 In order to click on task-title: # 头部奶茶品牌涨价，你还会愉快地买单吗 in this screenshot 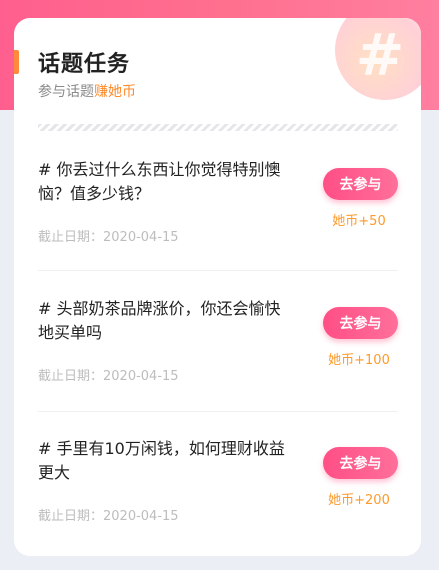, I will do `click(159, 320)`.